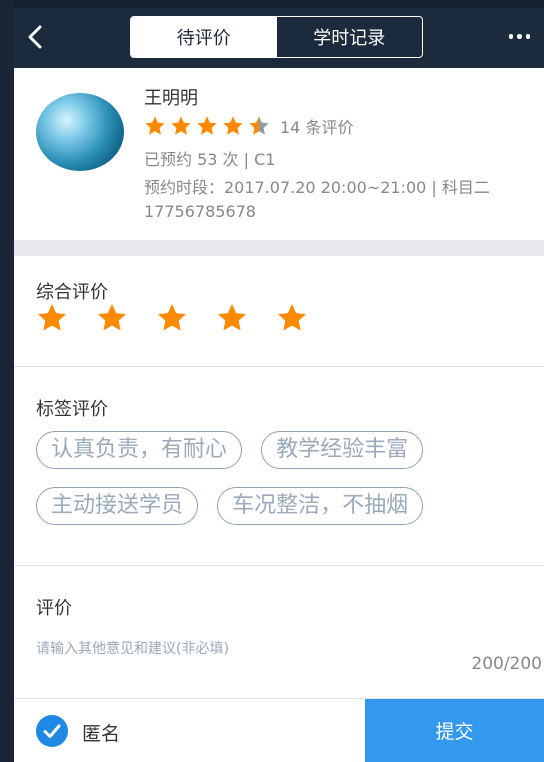  Describe the element at coordinates (200, 211) in the screenshot. I see `phone-number: 17756785678` at that location.